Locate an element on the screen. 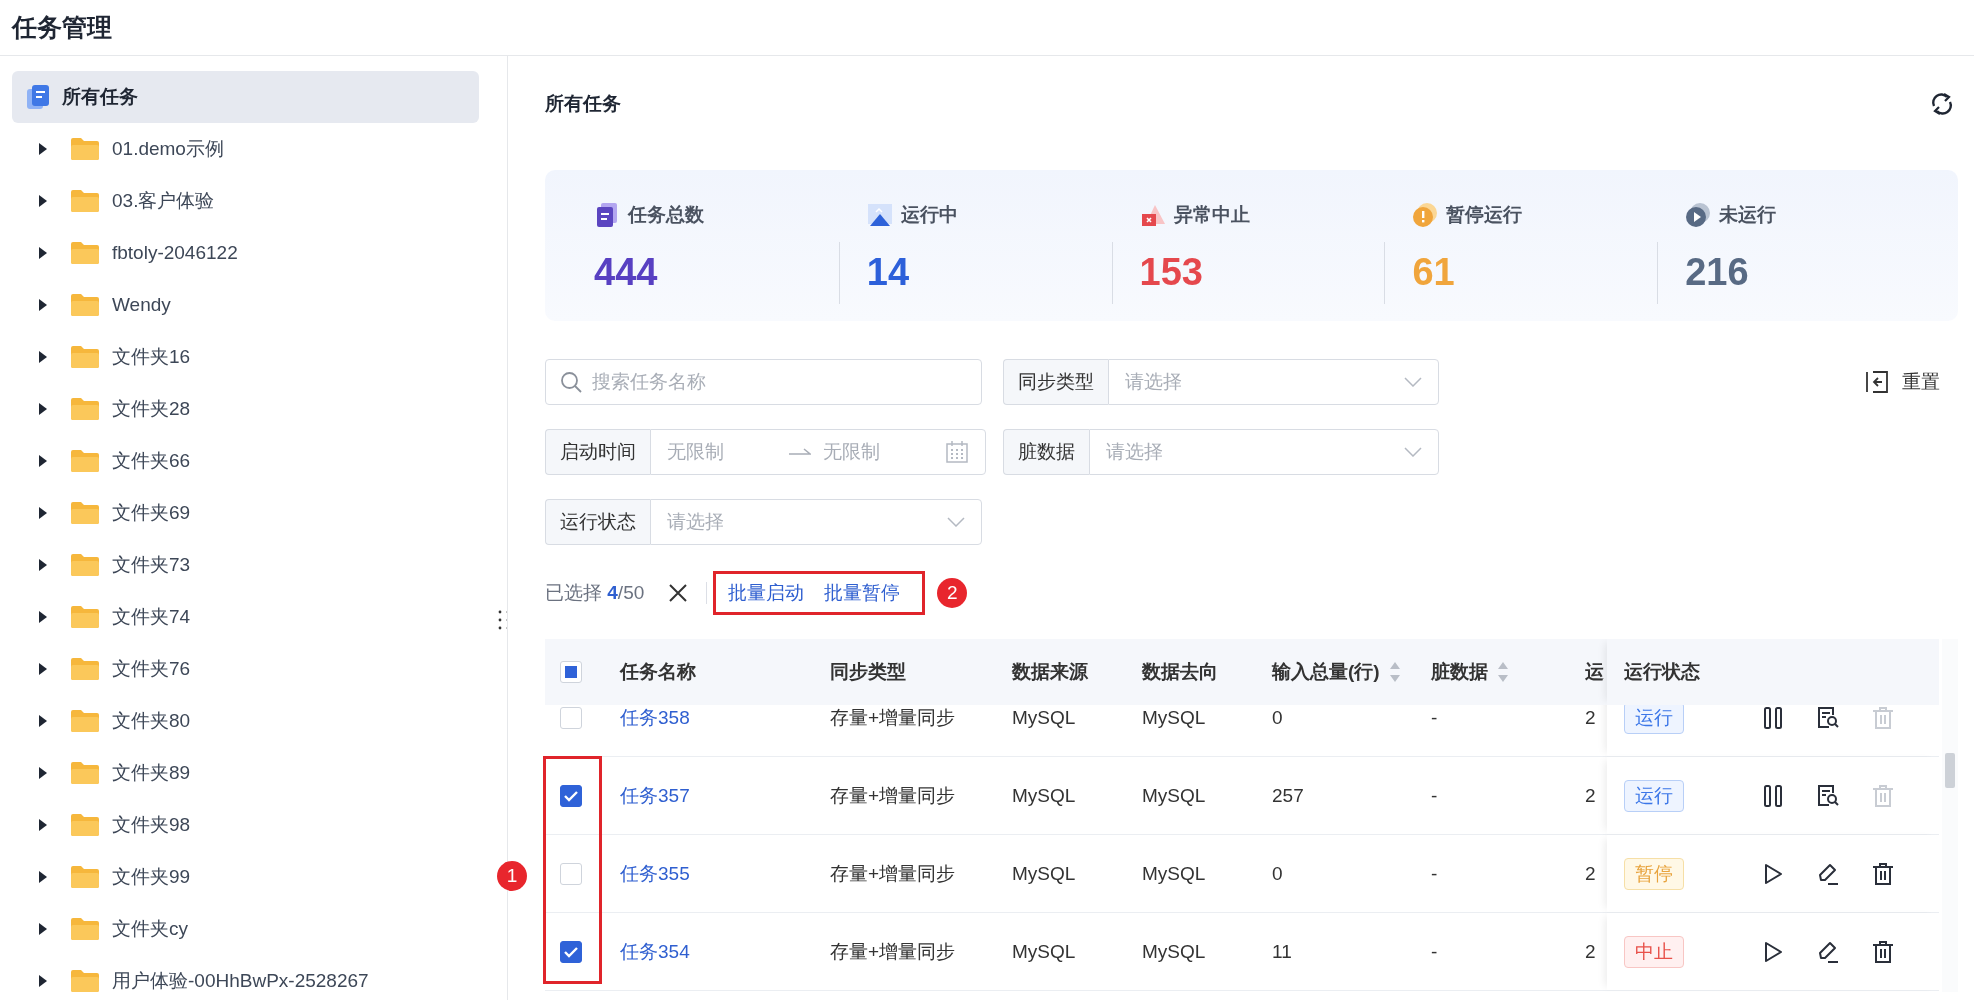 This screenshot has width=1974, height=1000. callout-badge: 1 is located at coordinates (512, 876).